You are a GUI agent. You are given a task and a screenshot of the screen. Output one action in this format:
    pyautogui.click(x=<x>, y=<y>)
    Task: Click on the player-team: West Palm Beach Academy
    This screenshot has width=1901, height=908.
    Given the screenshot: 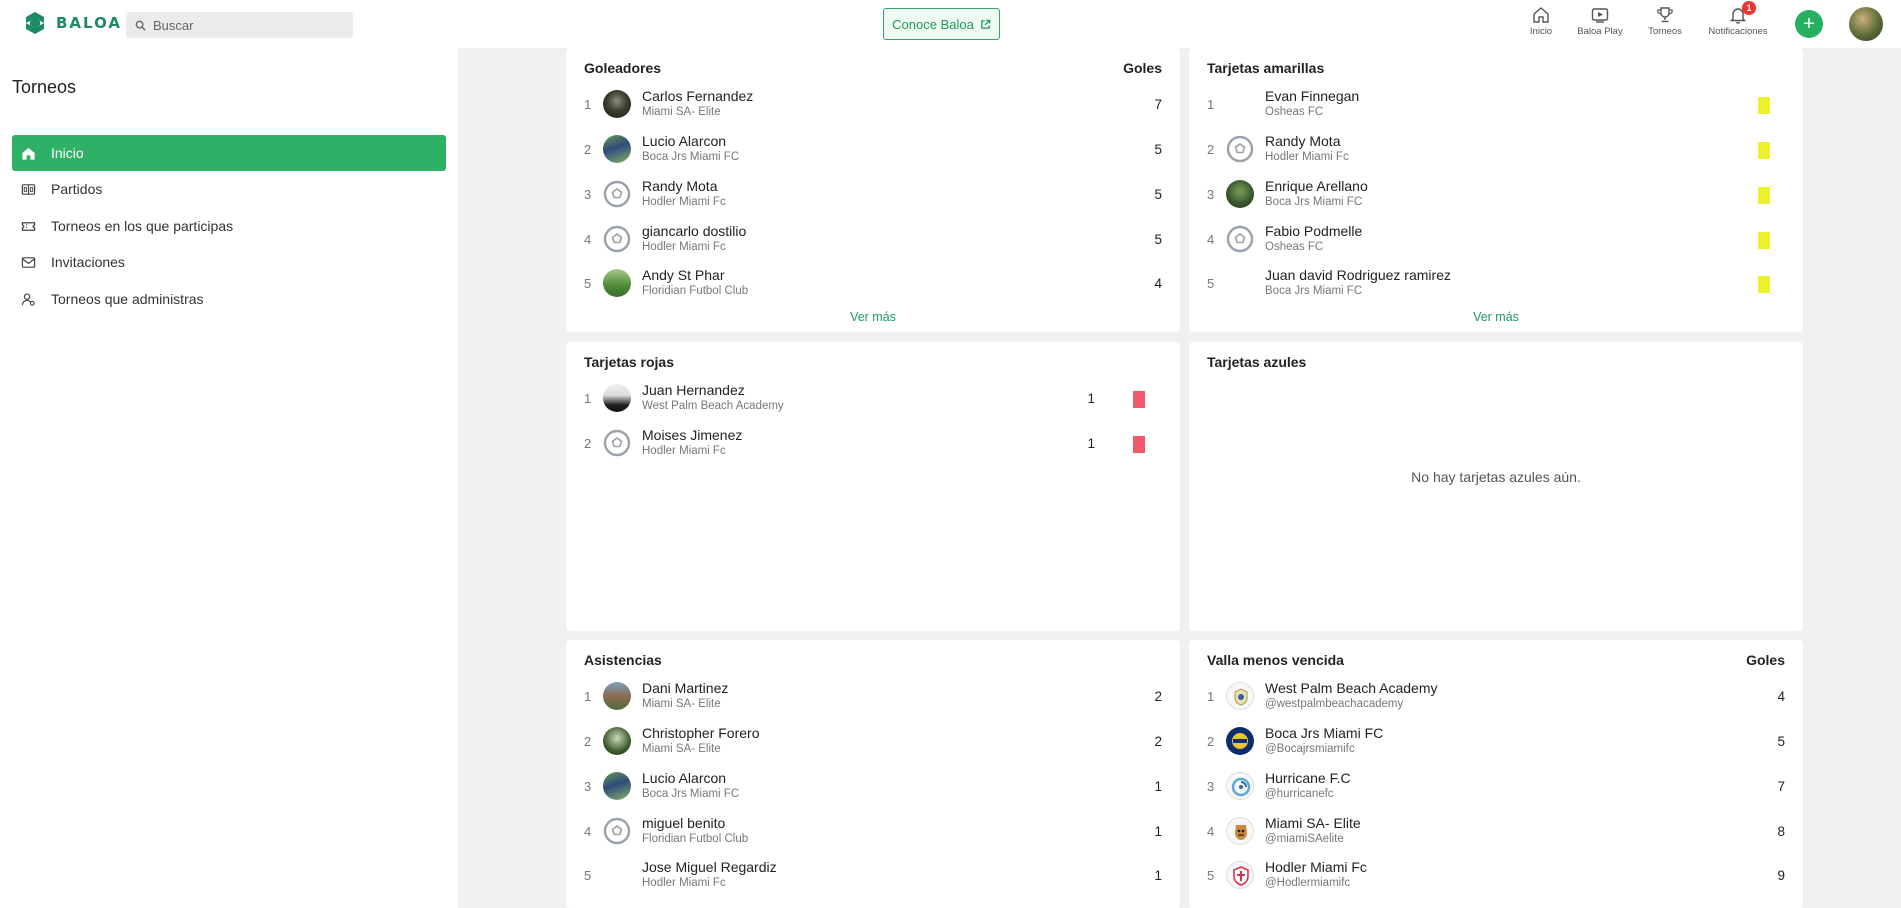 What is the action you would take?
    pyautogui.click(x=713, y=406)
    